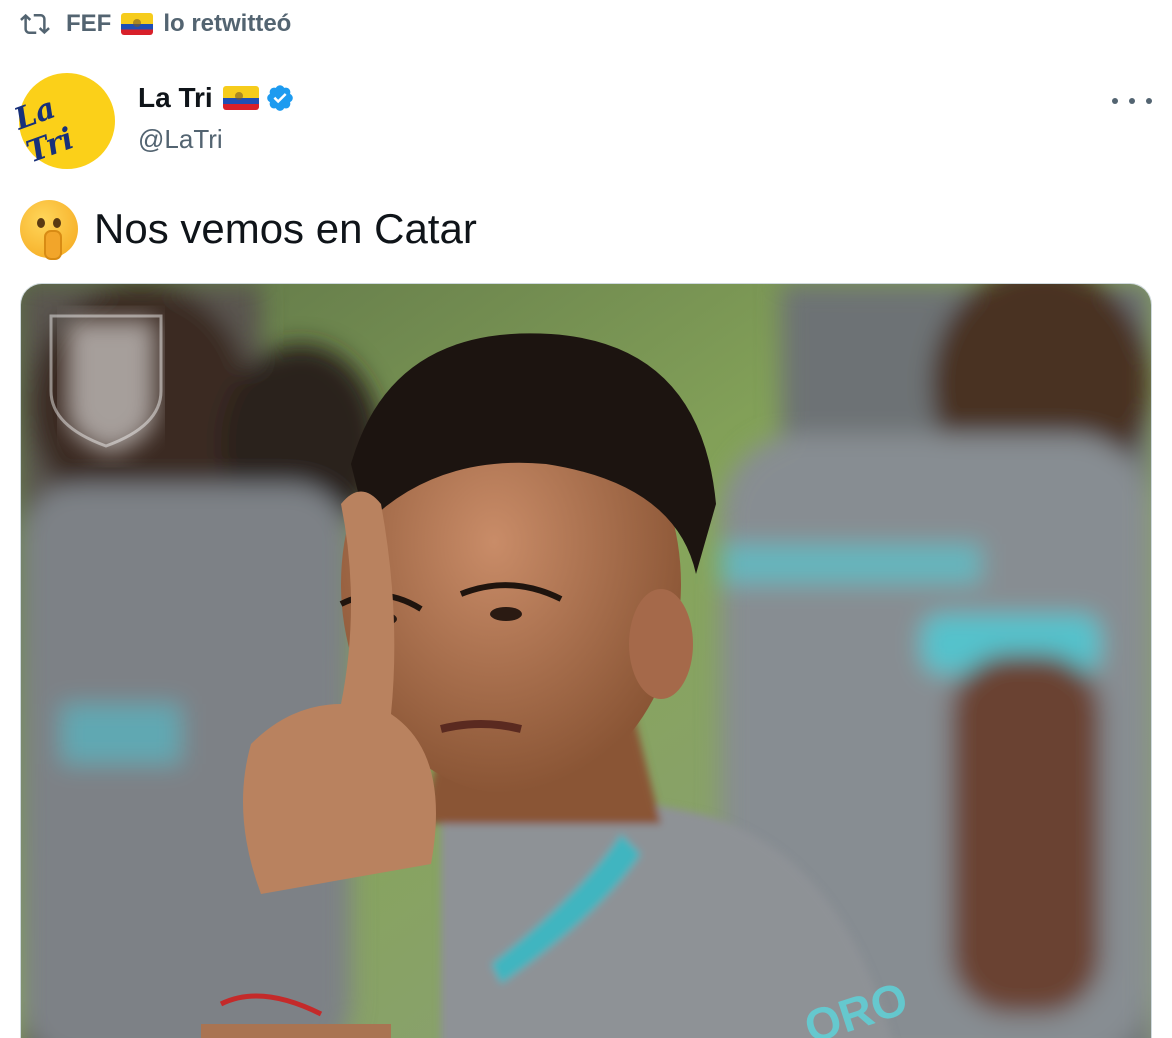  Describe the element at coordinates (216, 98) in the screenshot. I see `author-name-row: La Tri` at that location.